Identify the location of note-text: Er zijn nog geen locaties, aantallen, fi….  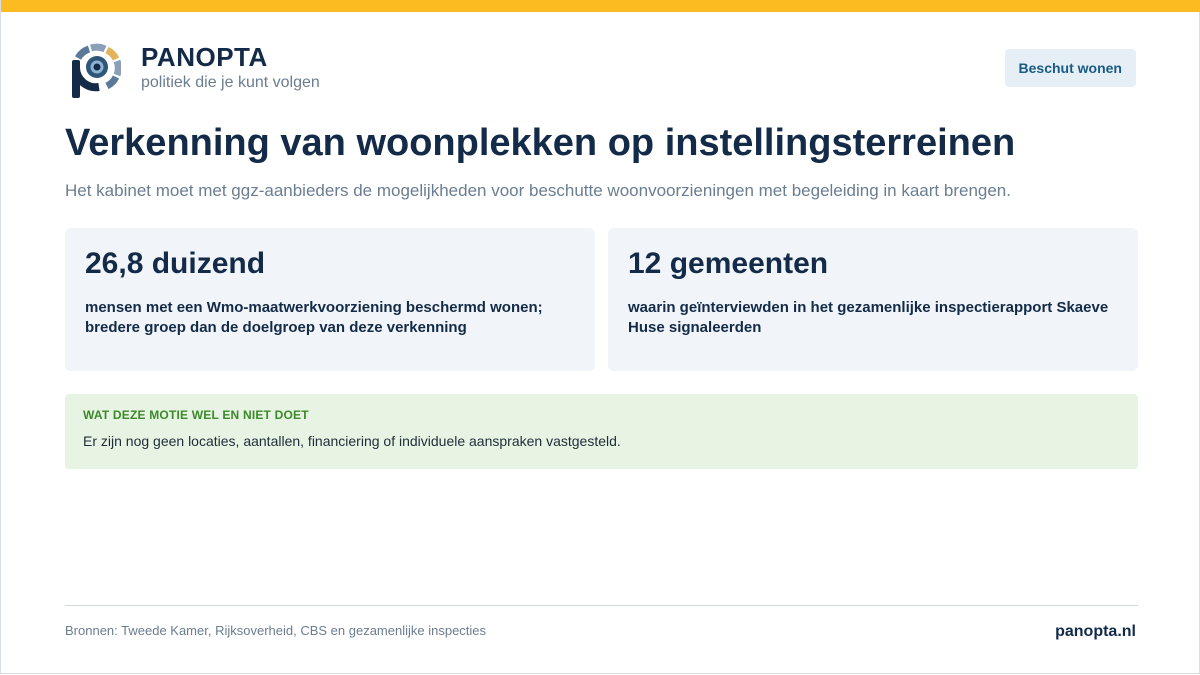
(352, 441).